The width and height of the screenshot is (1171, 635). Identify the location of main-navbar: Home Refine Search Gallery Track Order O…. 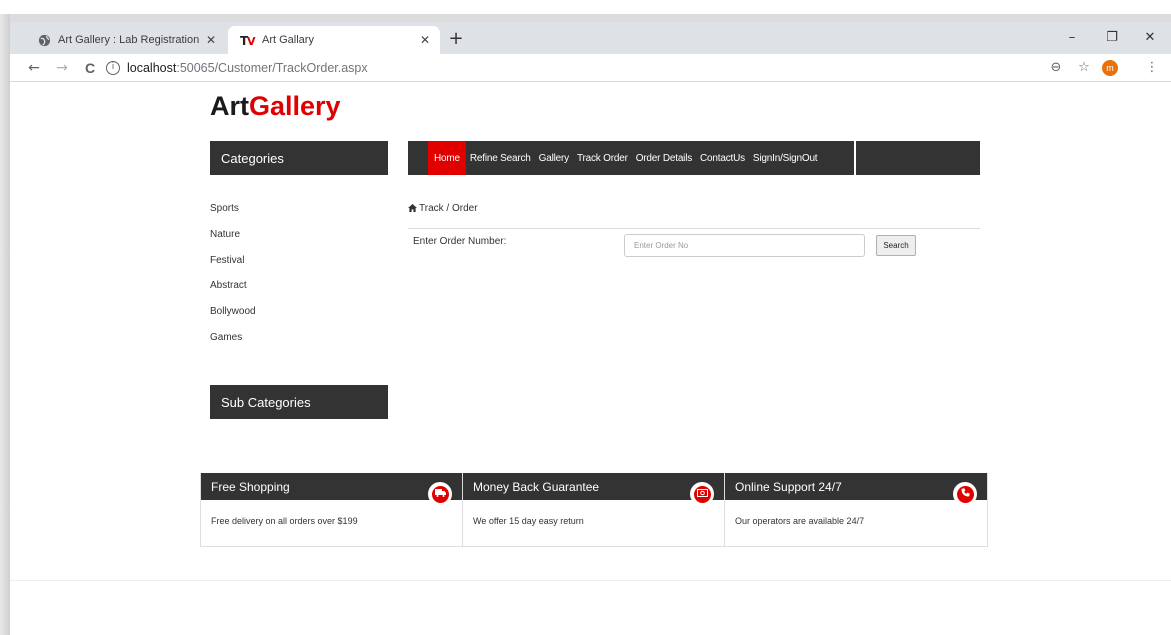
(694, 158).